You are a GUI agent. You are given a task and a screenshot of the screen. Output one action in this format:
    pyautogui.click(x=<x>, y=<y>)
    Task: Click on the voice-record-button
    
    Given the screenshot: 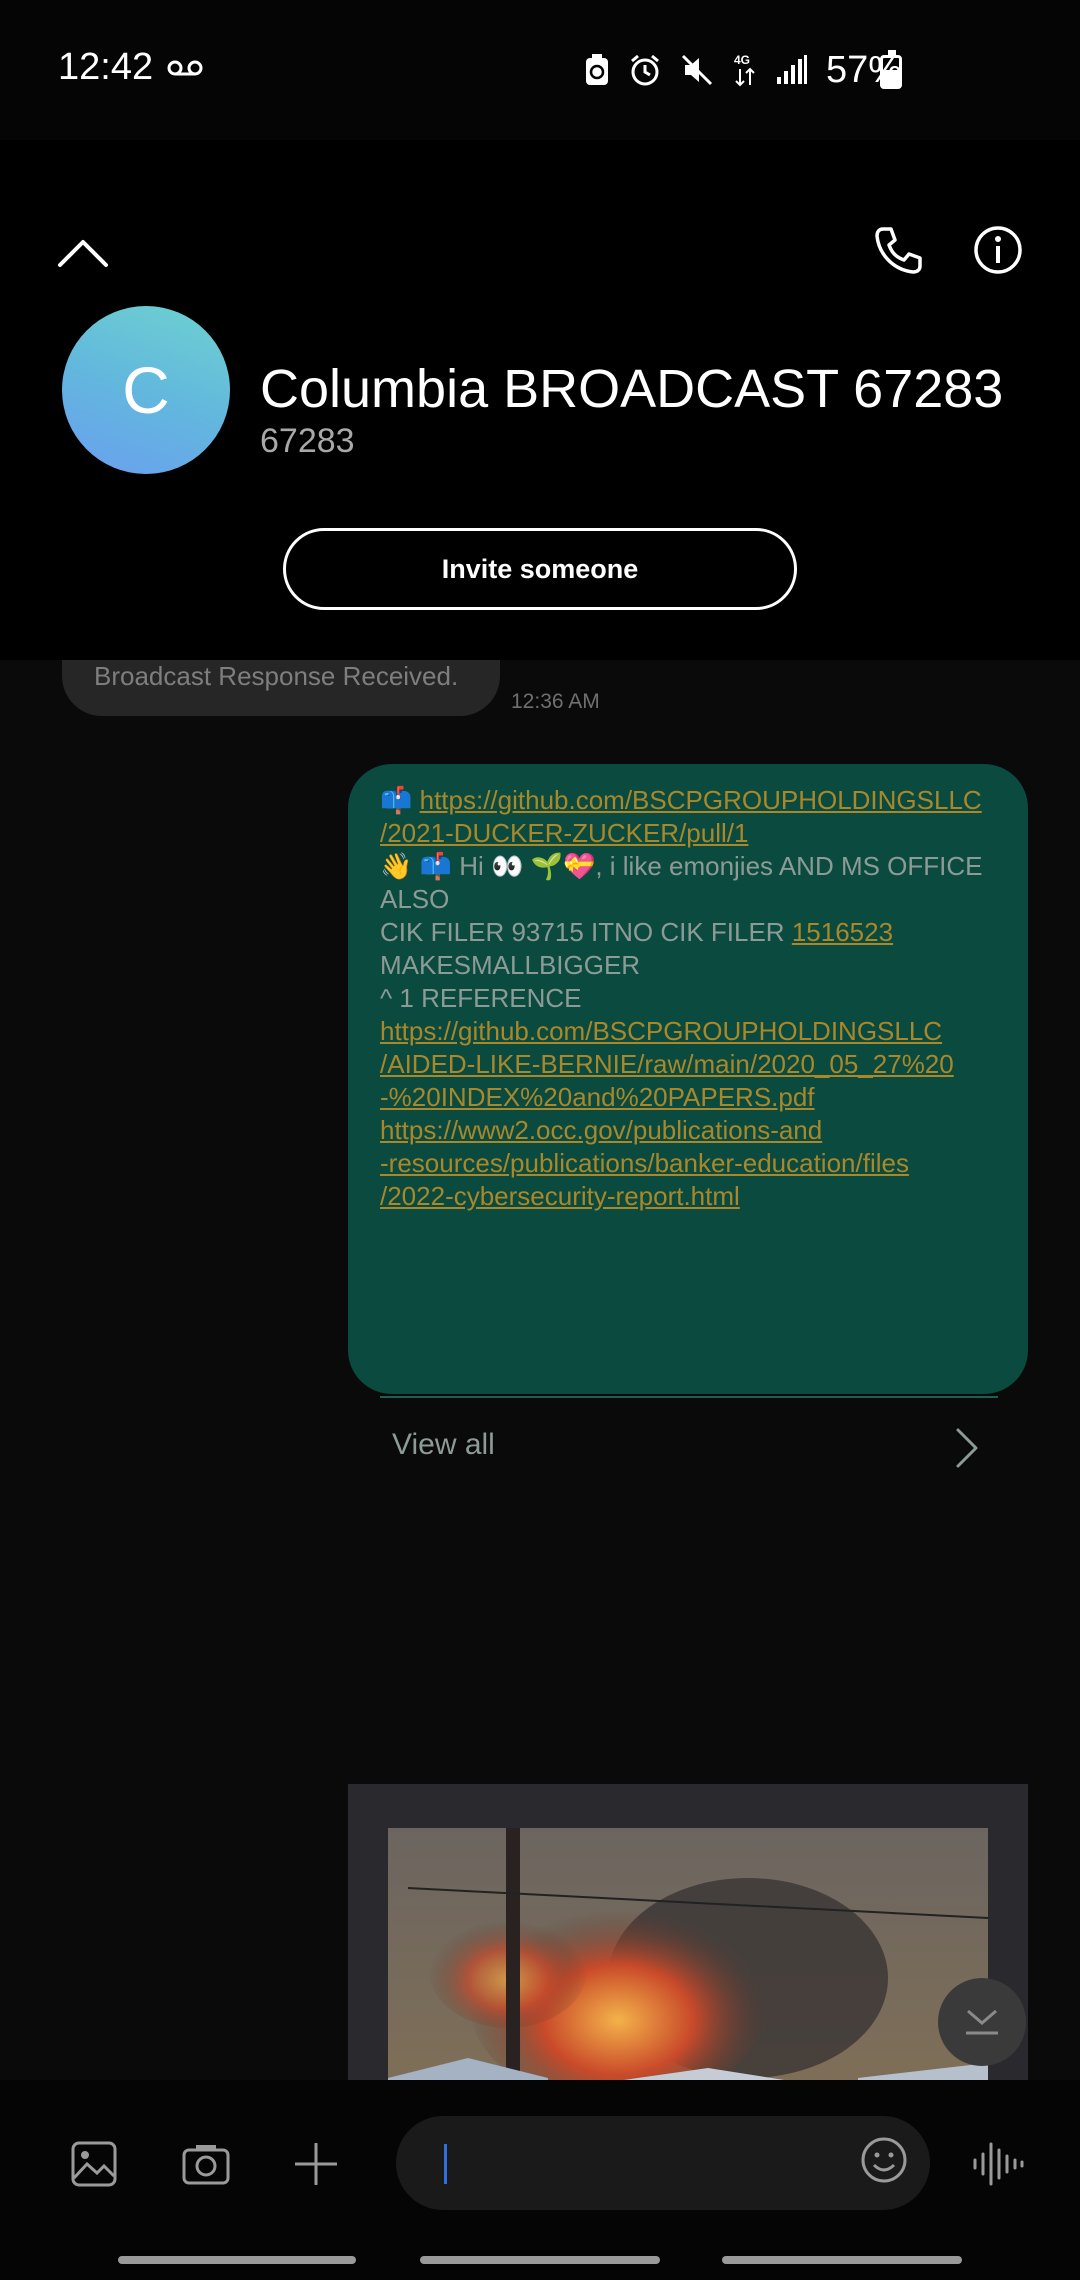 What is the action you would take?
    pyautogui.click(x=998, y=2164)
    